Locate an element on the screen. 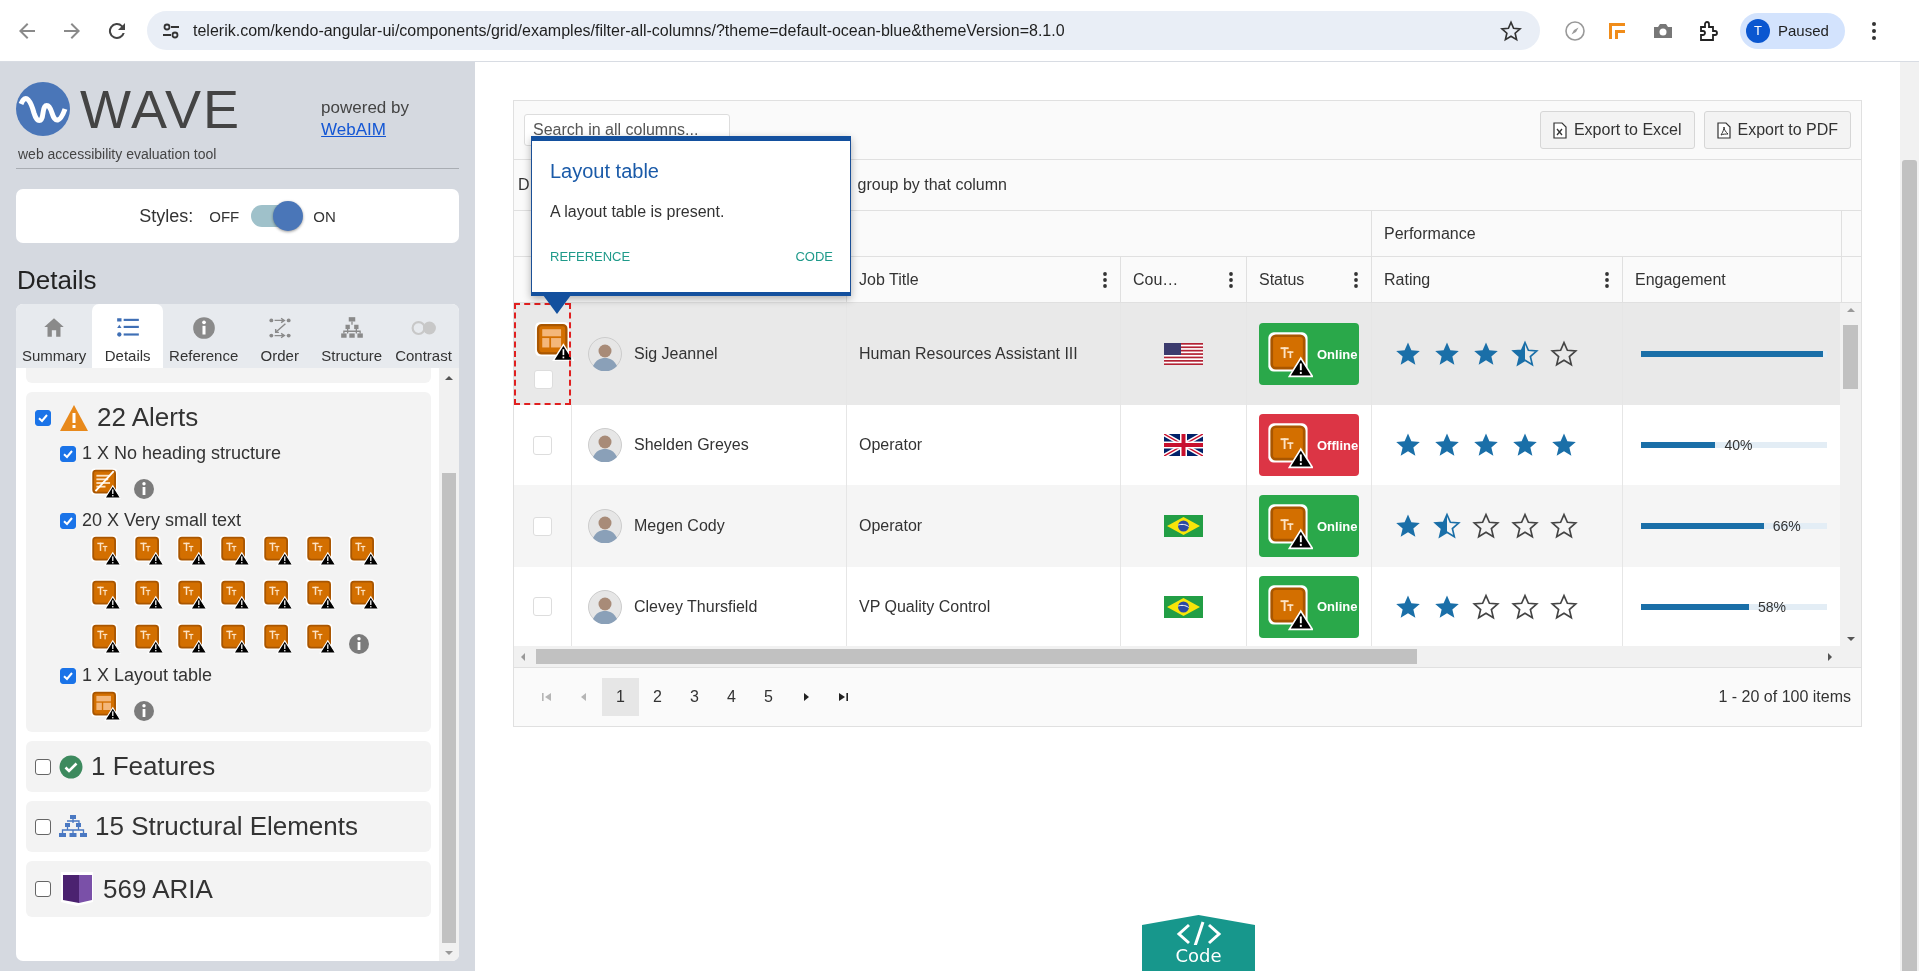  page-button: 1 is located at coordinates (620, 697).